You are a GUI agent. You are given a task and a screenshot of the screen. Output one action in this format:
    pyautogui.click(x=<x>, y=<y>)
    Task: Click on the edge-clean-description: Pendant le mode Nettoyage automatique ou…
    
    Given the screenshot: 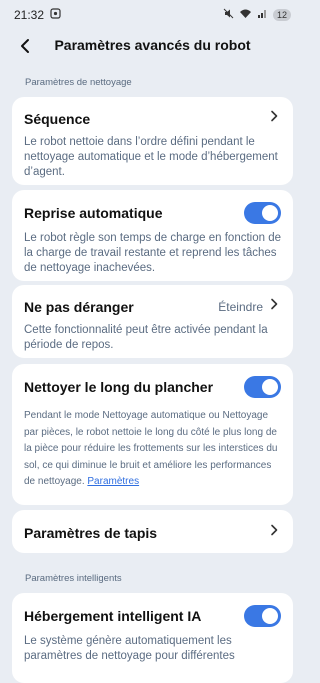 What is the action you would take?
    pyautogui.click(x=152, y=449)
    